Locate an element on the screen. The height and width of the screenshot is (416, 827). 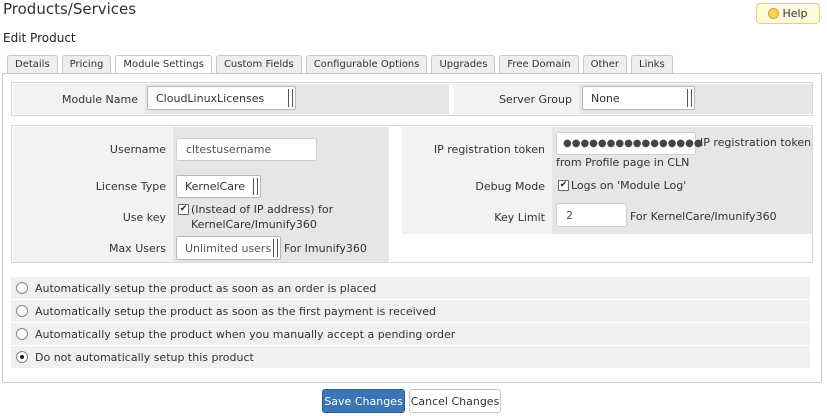
page-subtitle: Edit Product is located at coordinates (39, 38).